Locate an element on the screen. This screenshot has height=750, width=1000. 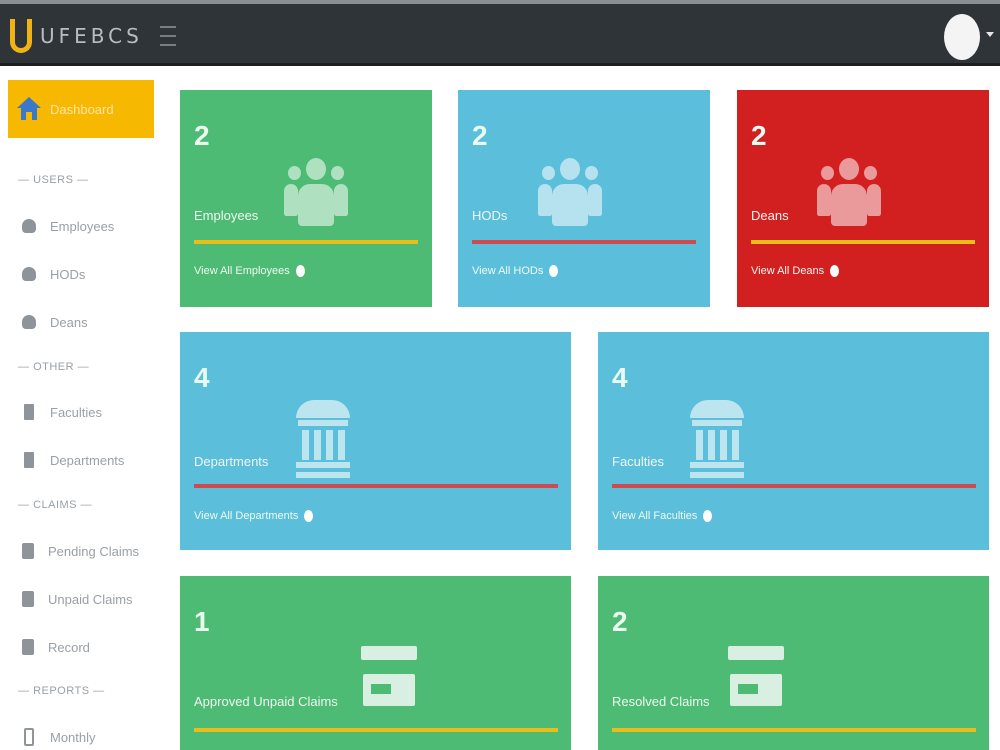
chevron-down-icon is located at coordinates (990, 34).